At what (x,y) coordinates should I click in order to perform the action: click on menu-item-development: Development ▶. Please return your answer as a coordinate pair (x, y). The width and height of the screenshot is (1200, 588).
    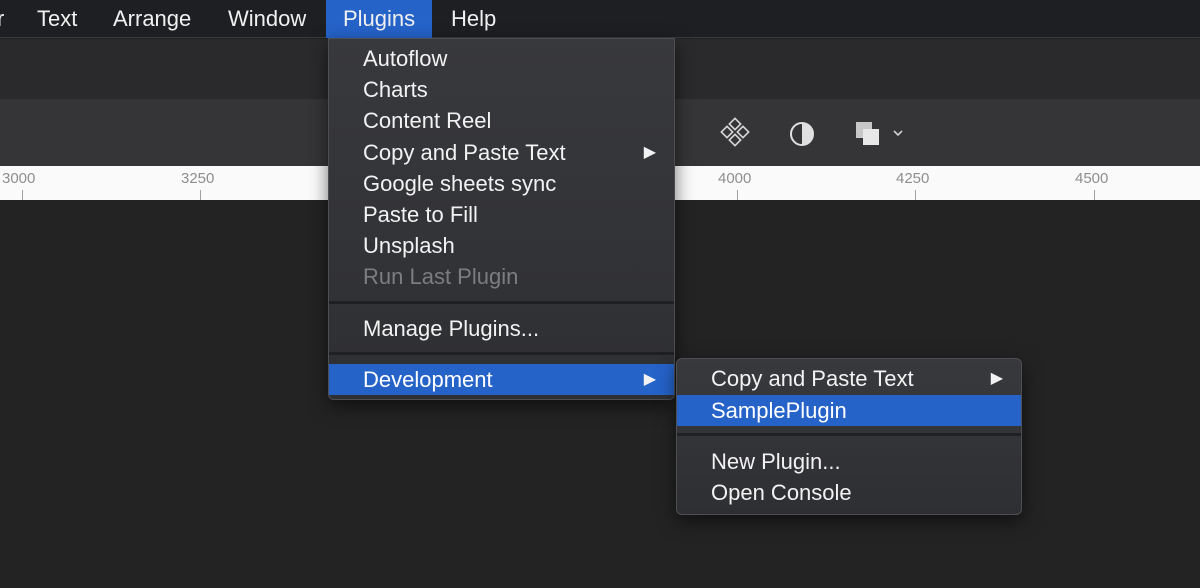
    Looking at the image, I should click on (501, 379).